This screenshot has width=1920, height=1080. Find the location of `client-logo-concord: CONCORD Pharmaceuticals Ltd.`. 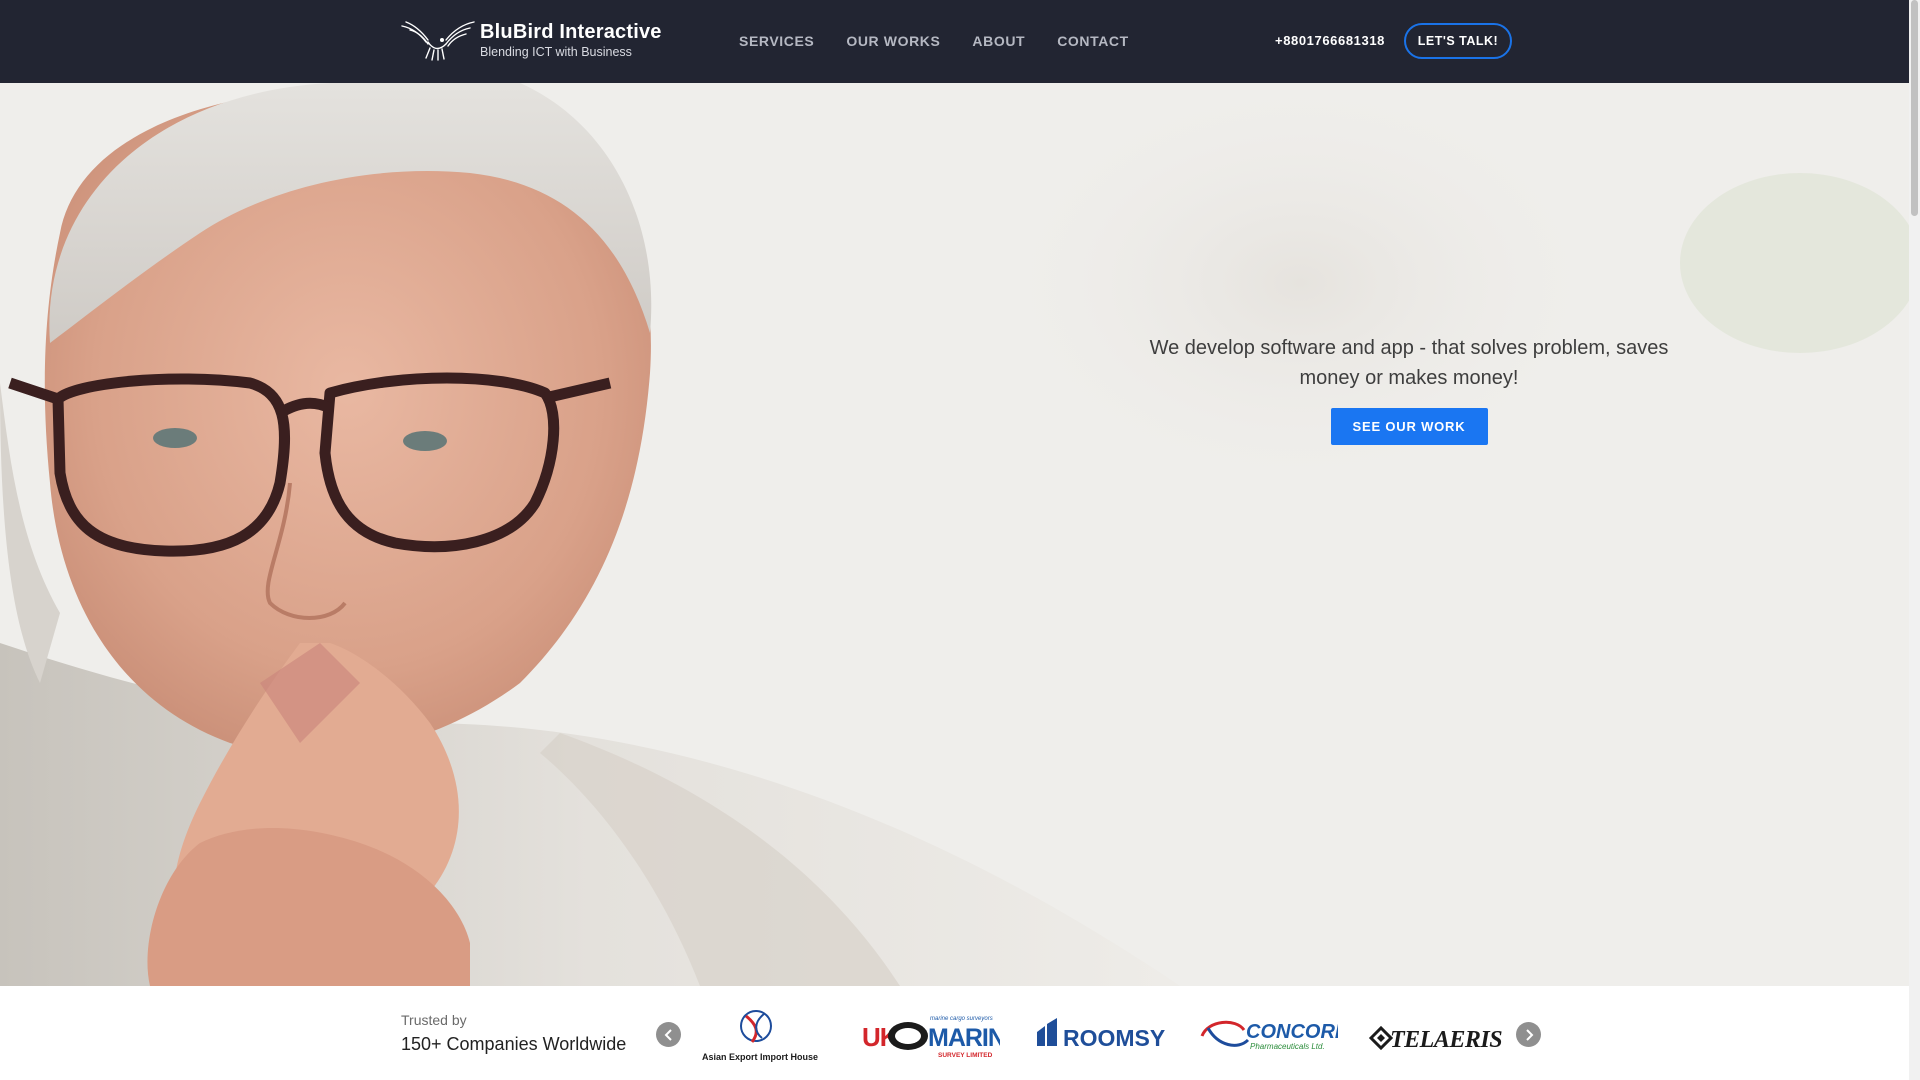

client-logo-concord: CONCORD Pharmaceuticals Ltd. is located at coordinates (1268, 1034).